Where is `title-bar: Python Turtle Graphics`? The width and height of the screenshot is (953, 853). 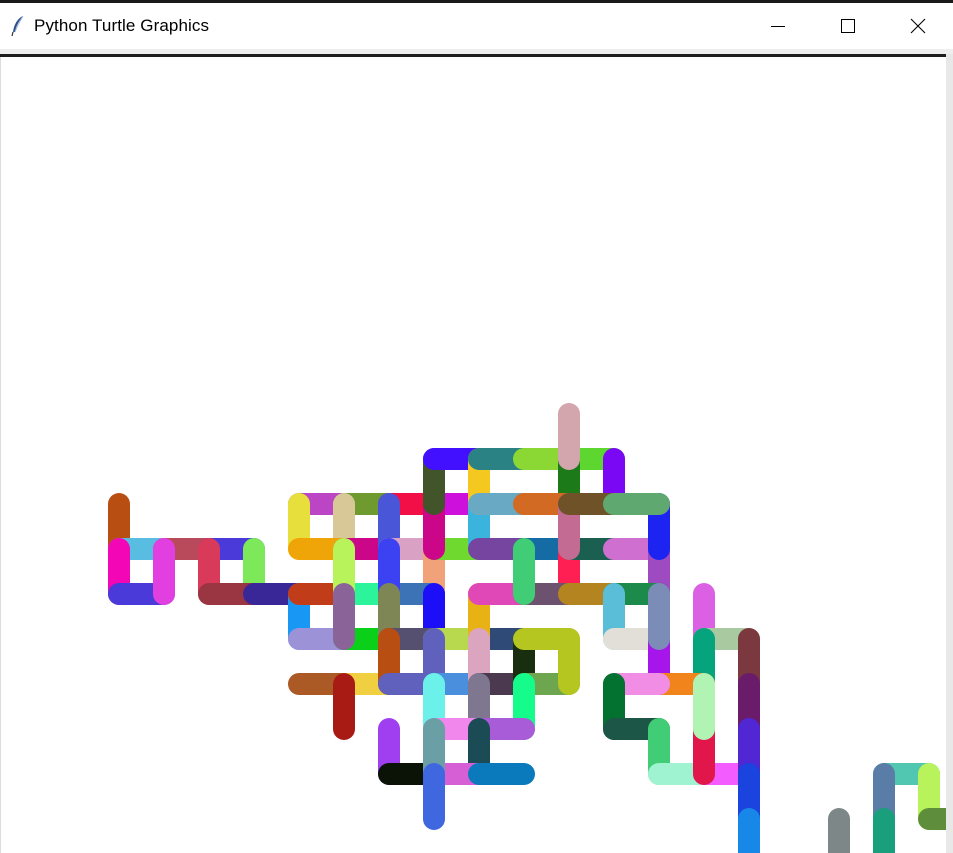
title-bar: Python Turtle Graphics is located at coordinates (476, 26).